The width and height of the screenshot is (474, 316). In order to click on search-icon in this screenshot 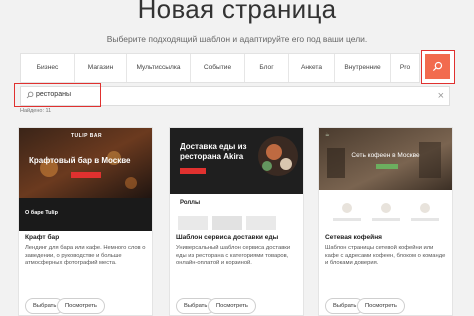, I will do `click(437, 66)`.